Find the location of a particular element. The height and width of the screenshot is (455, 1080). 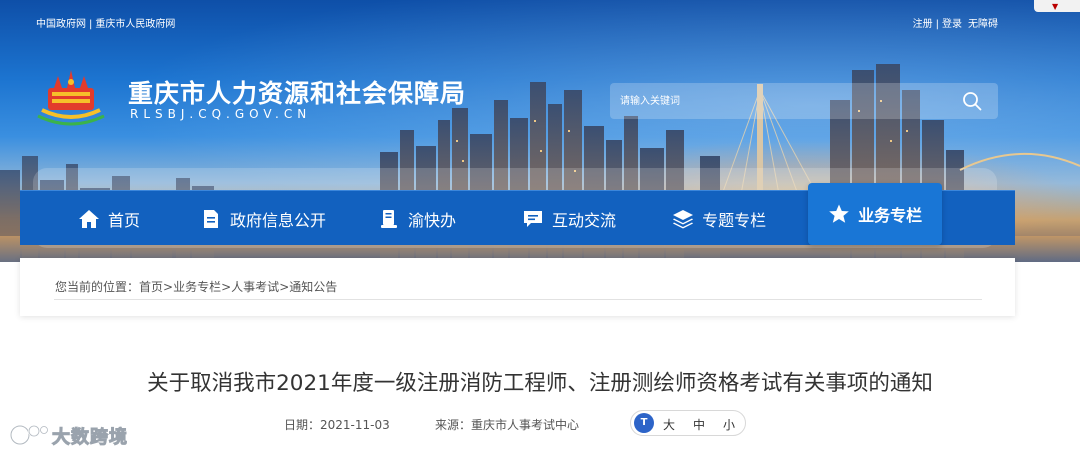

nav-item-special-topics: 专题专栏 is located at coordinates (719, 218).